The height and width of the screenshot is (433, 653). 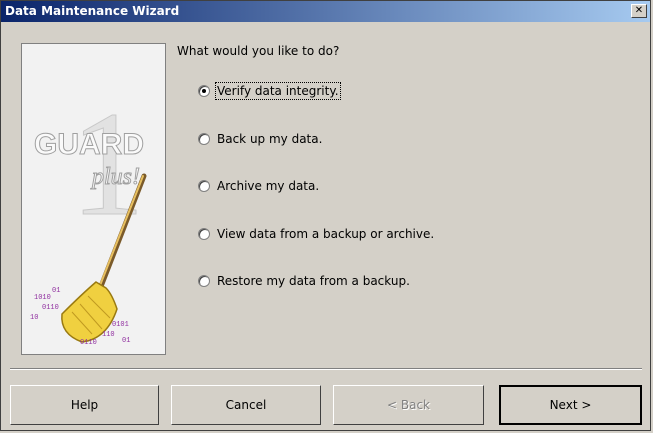 I want to click on option-label-restore-data: Restore my data from a backup., so click(x=313, y=281).